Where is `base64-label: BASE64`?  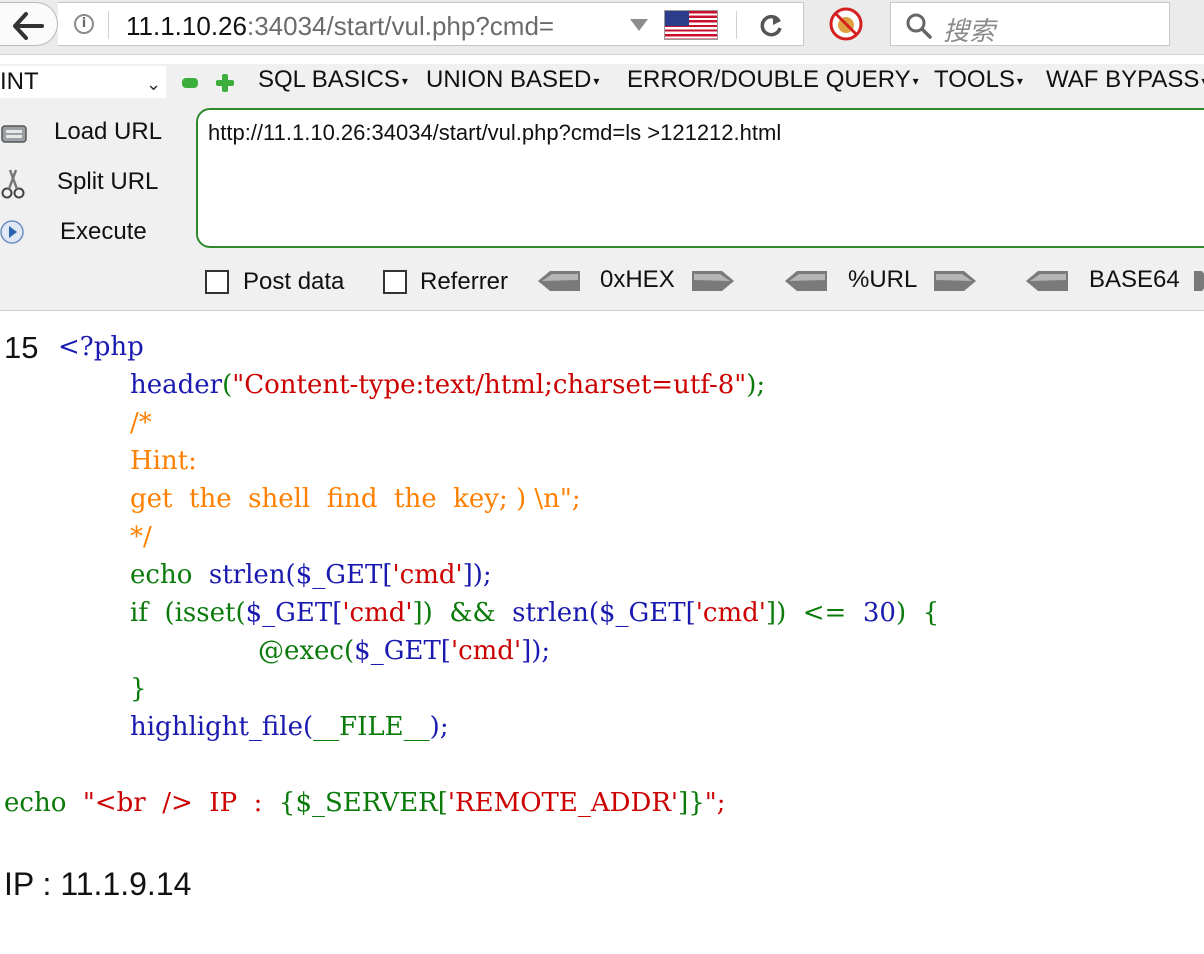 base64-label: BASE64 is located at coordinates (1134, 279).